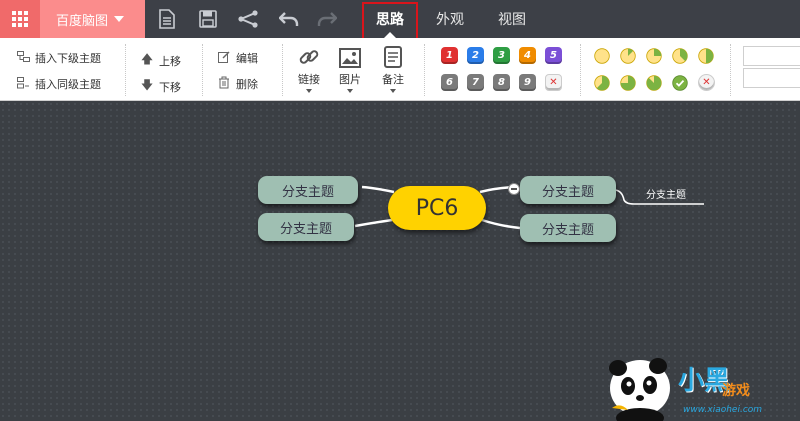 This screenshot has width=800, height=421. I want to click on progress-3-button, so click(680, 56).